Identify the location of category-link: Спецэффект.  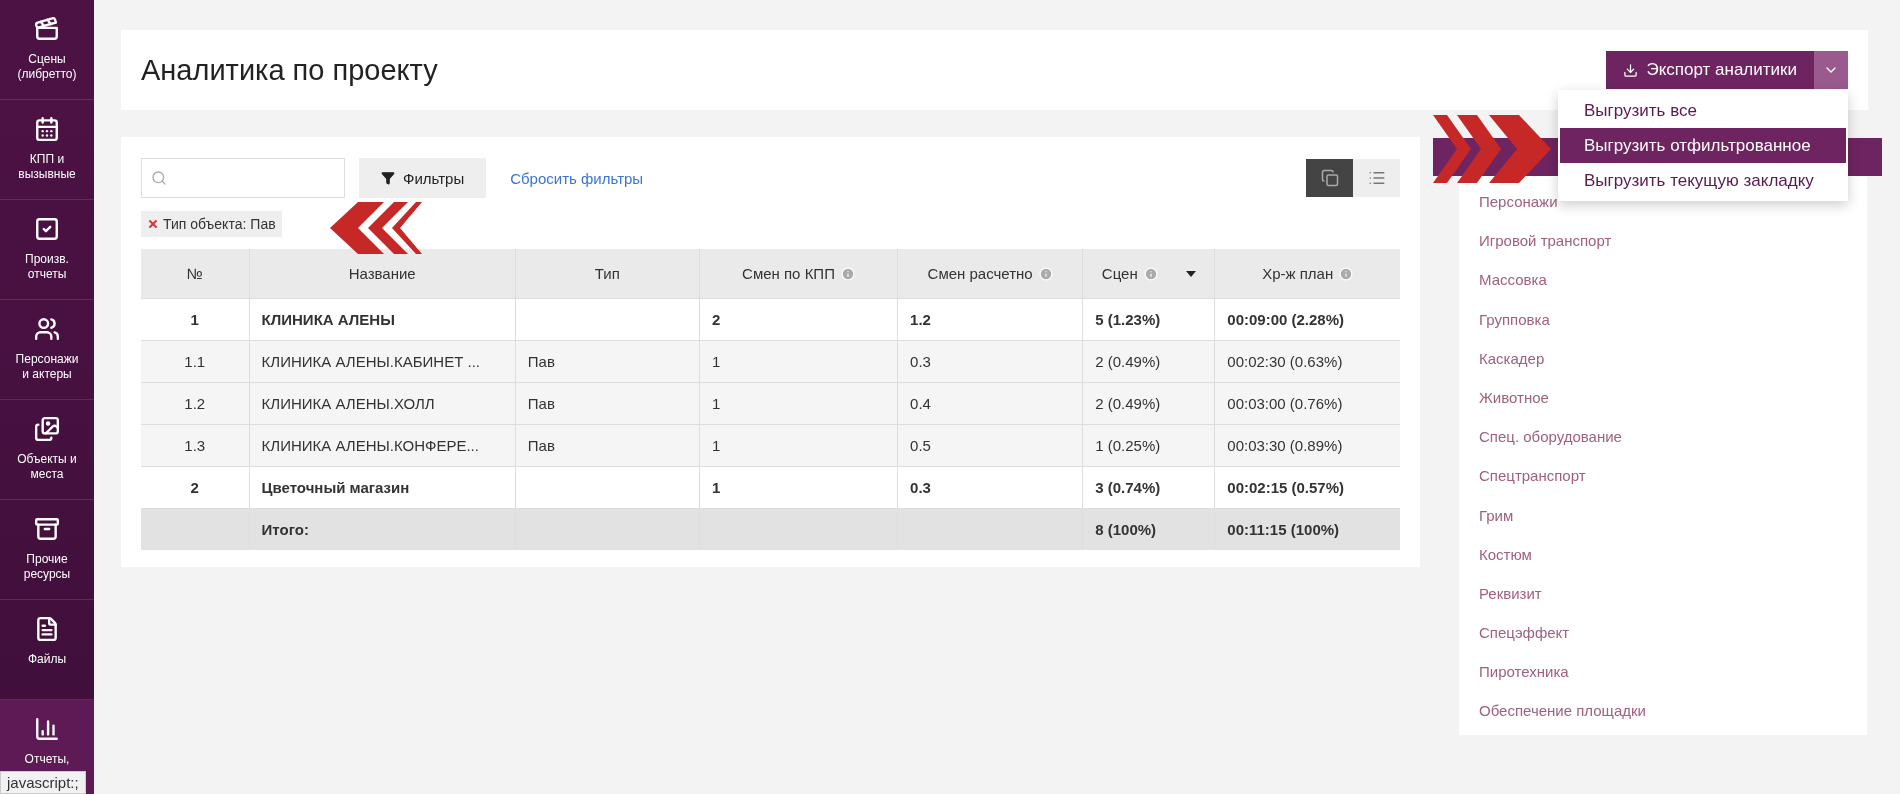
(1663, 633).